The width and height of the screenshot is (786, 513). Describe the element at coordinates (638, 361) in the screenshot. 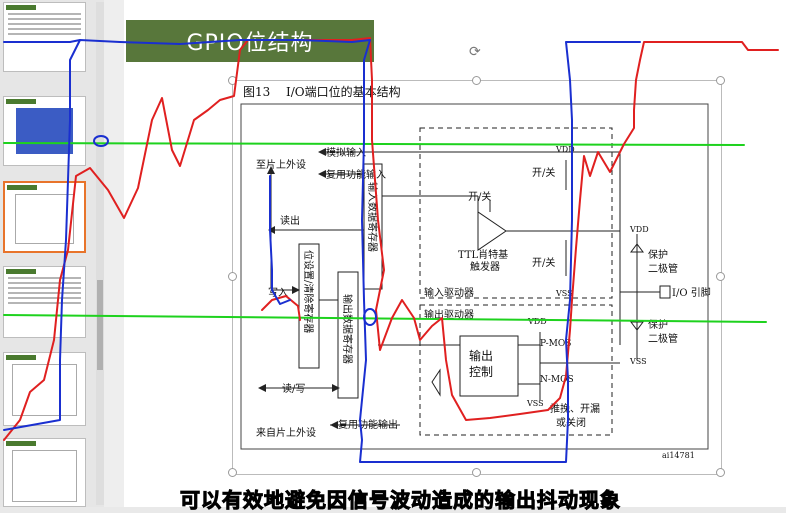

I see `label-vss-diode: VSS` at that location.